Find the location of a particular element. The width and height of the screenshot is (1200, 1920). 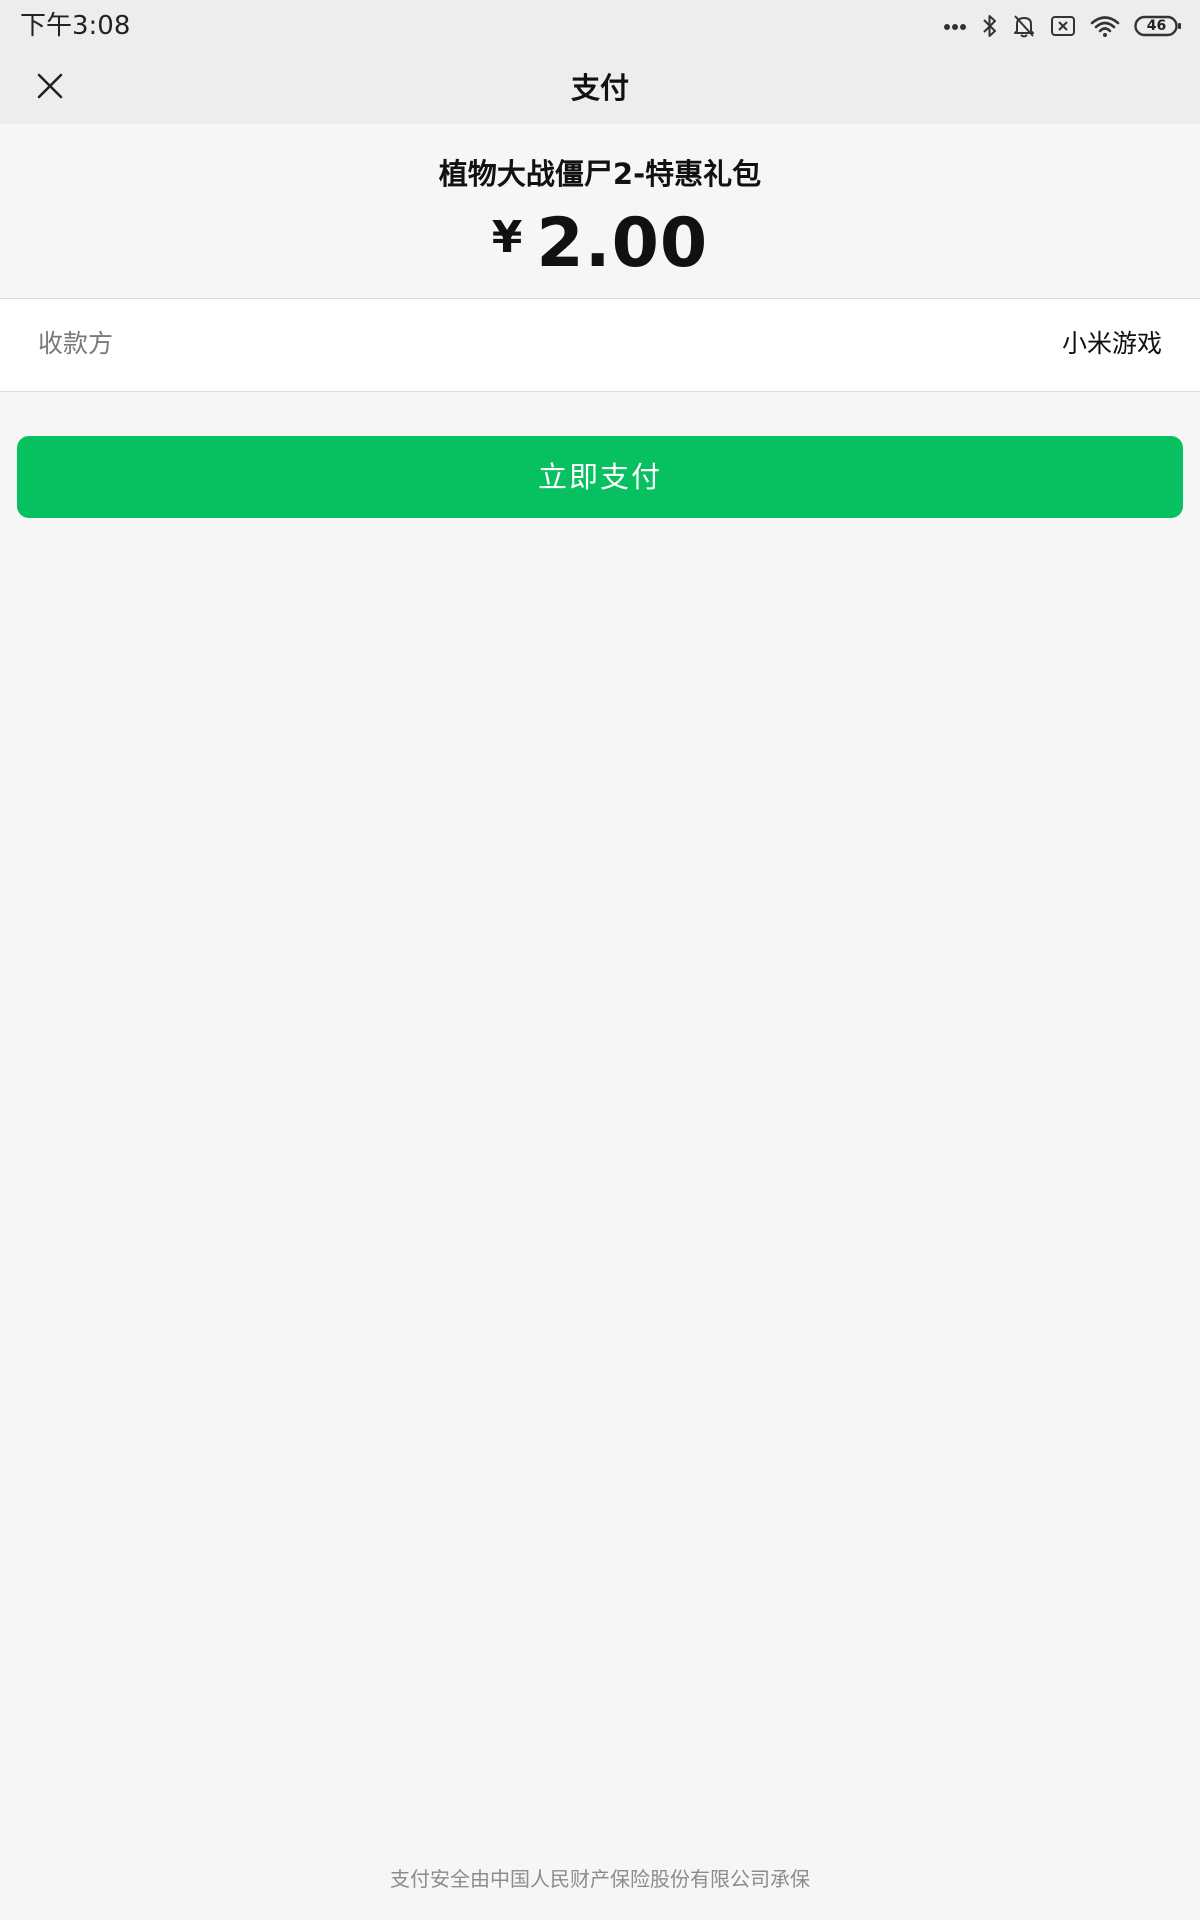

sim-off-icon is located at coordinates (1063, 26).